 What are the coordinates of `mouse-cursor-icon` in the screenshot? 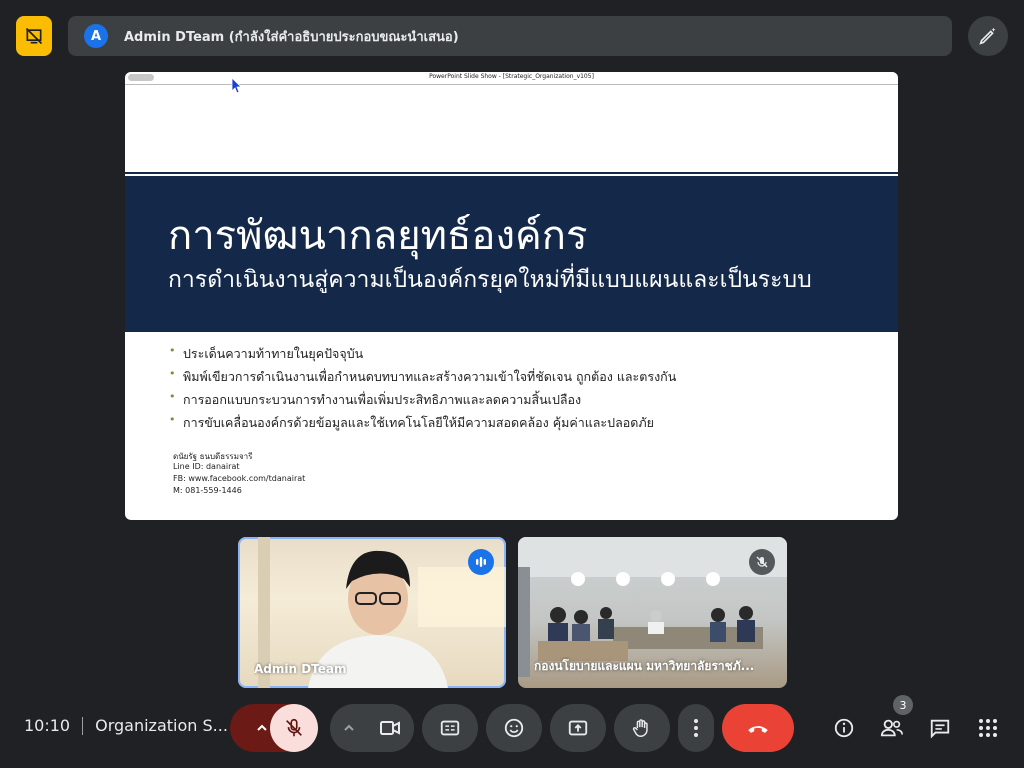 It's located at (236, 85).